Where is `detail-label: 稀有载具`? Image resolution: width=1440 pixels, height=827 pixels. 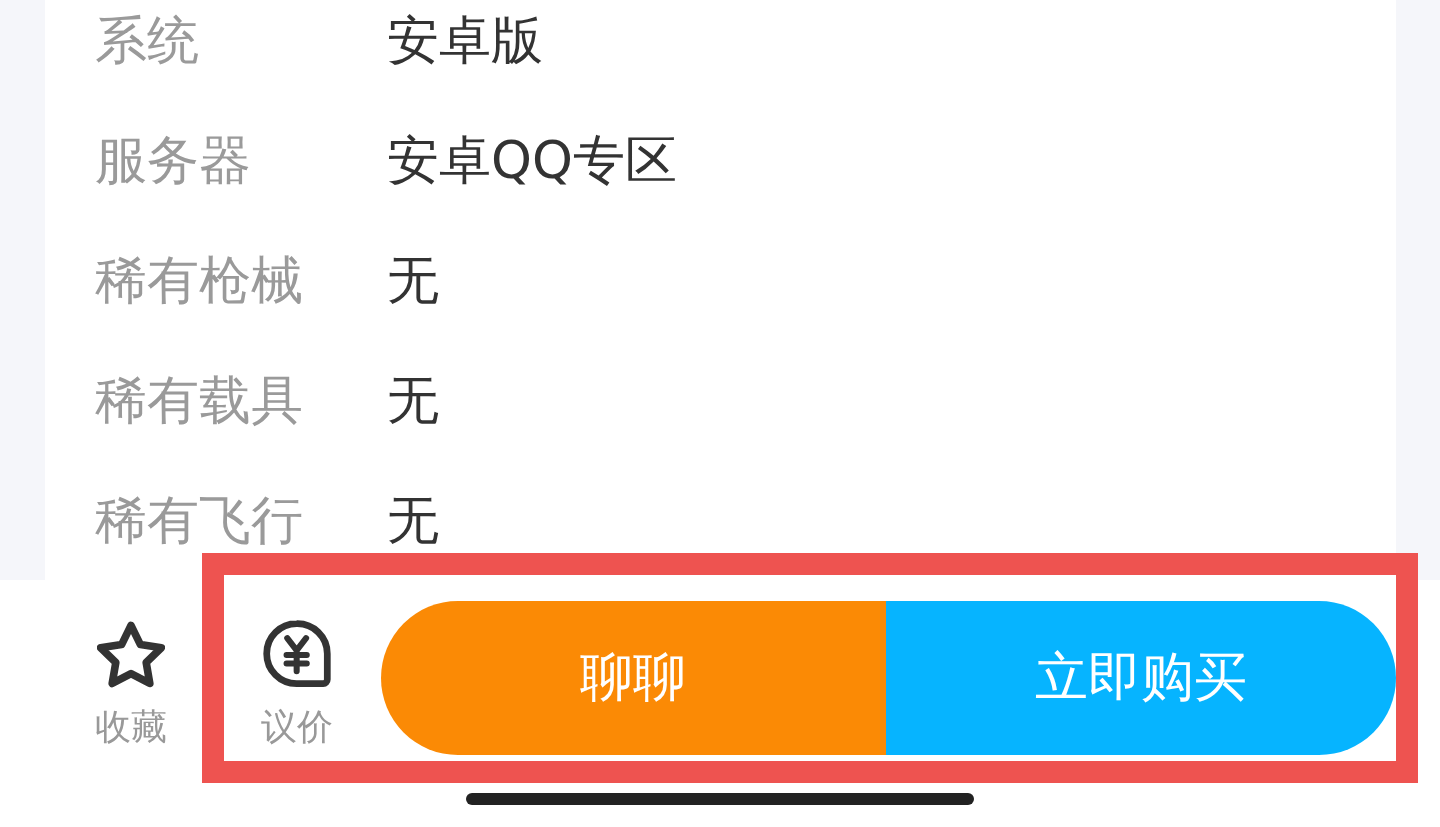 detail-label: 稀有载具 is located at coordinates (199, 400).